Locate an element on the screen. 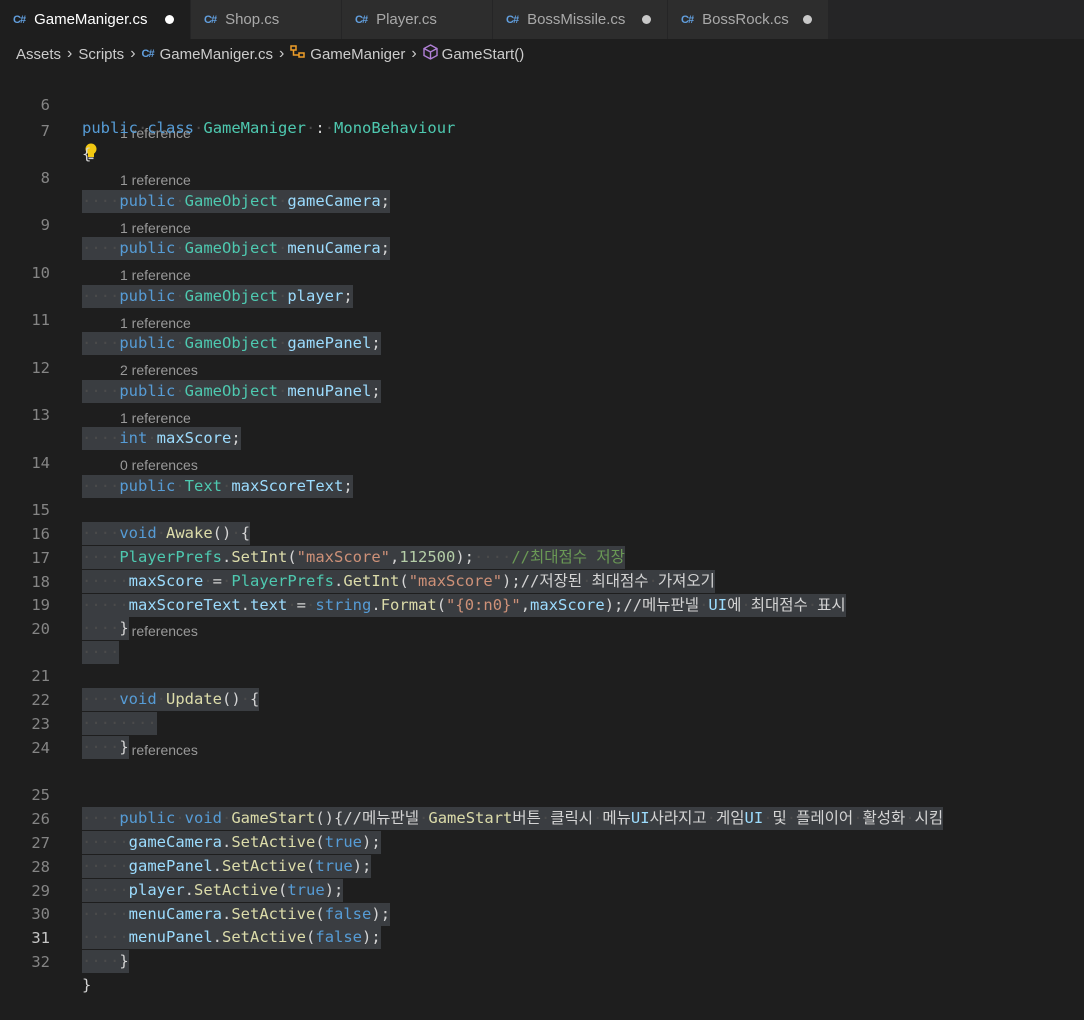 This screenshot has height=1020, width=1084. code-line: 14 ····public·Text·maxScoreText; is located at coordinates (176, 463).